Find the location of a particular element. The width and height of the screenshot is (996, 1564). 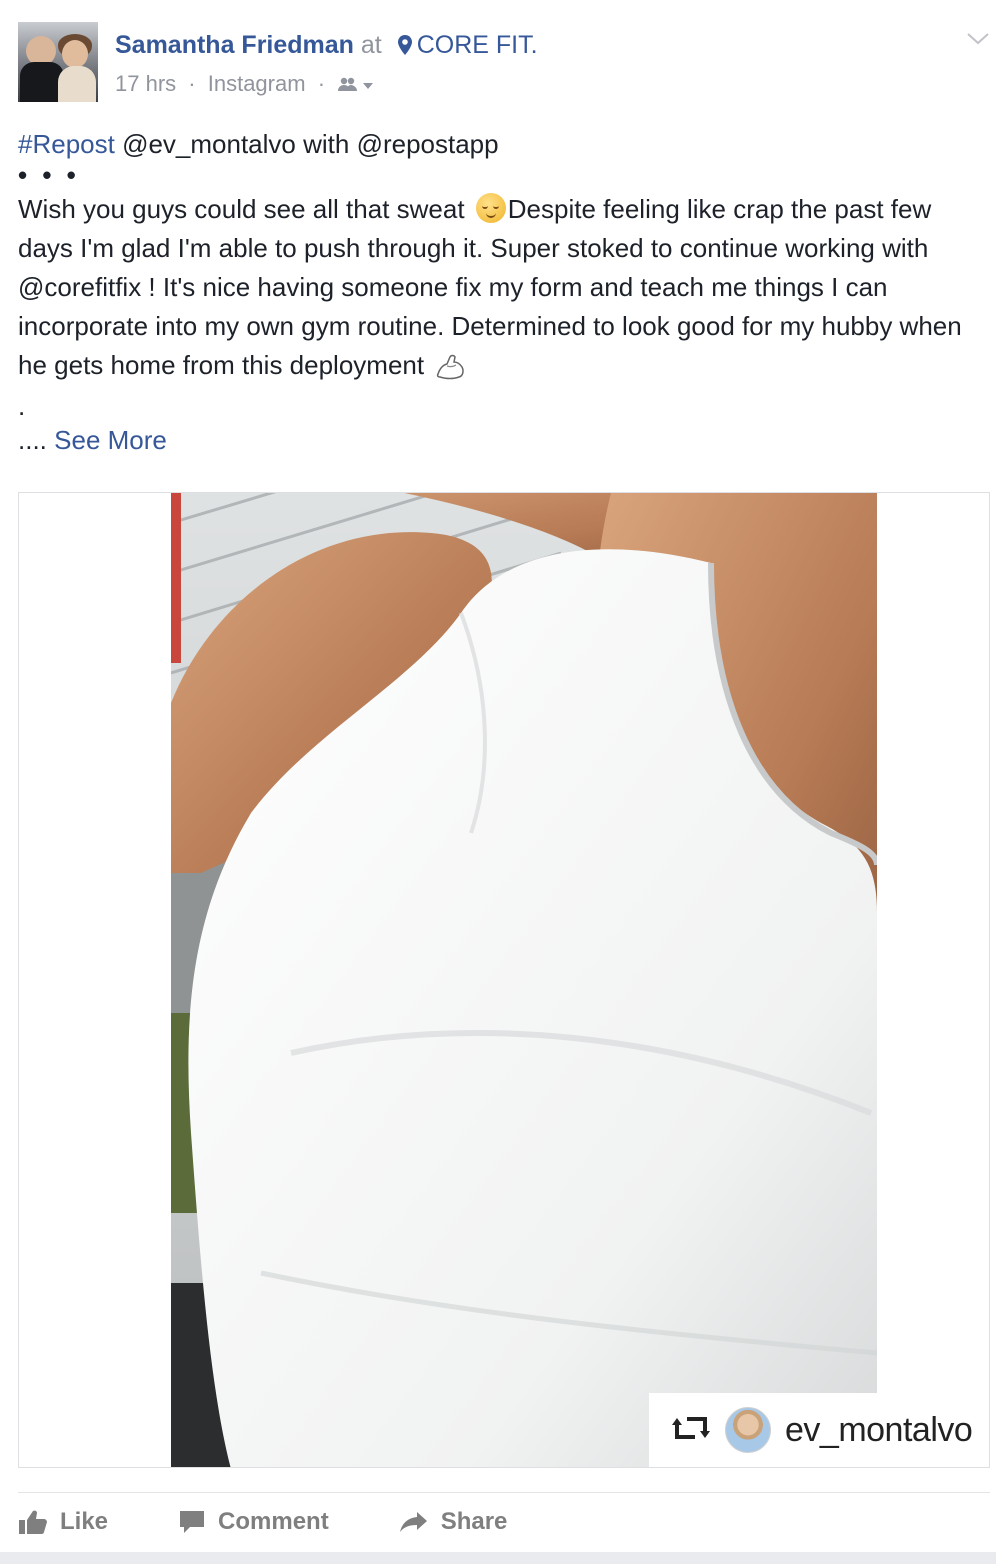

feed-gap is located at coordinates (498, 1558).